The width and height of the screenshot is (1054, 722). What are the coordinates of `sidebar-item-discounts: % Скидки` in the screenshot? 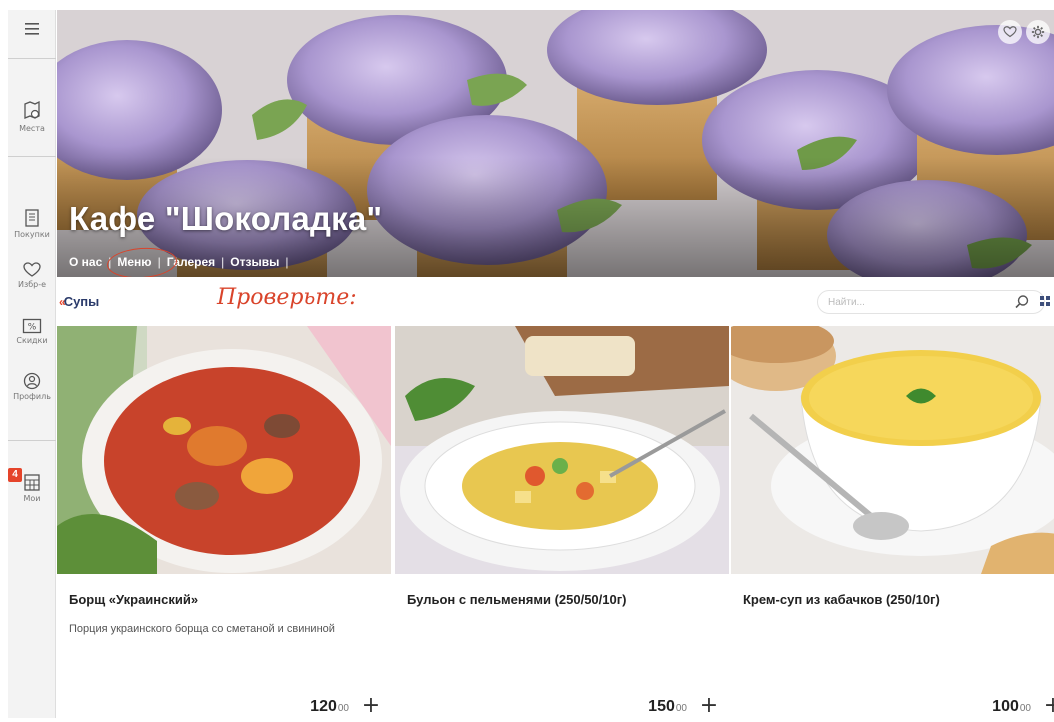 It's located at (32, 331).